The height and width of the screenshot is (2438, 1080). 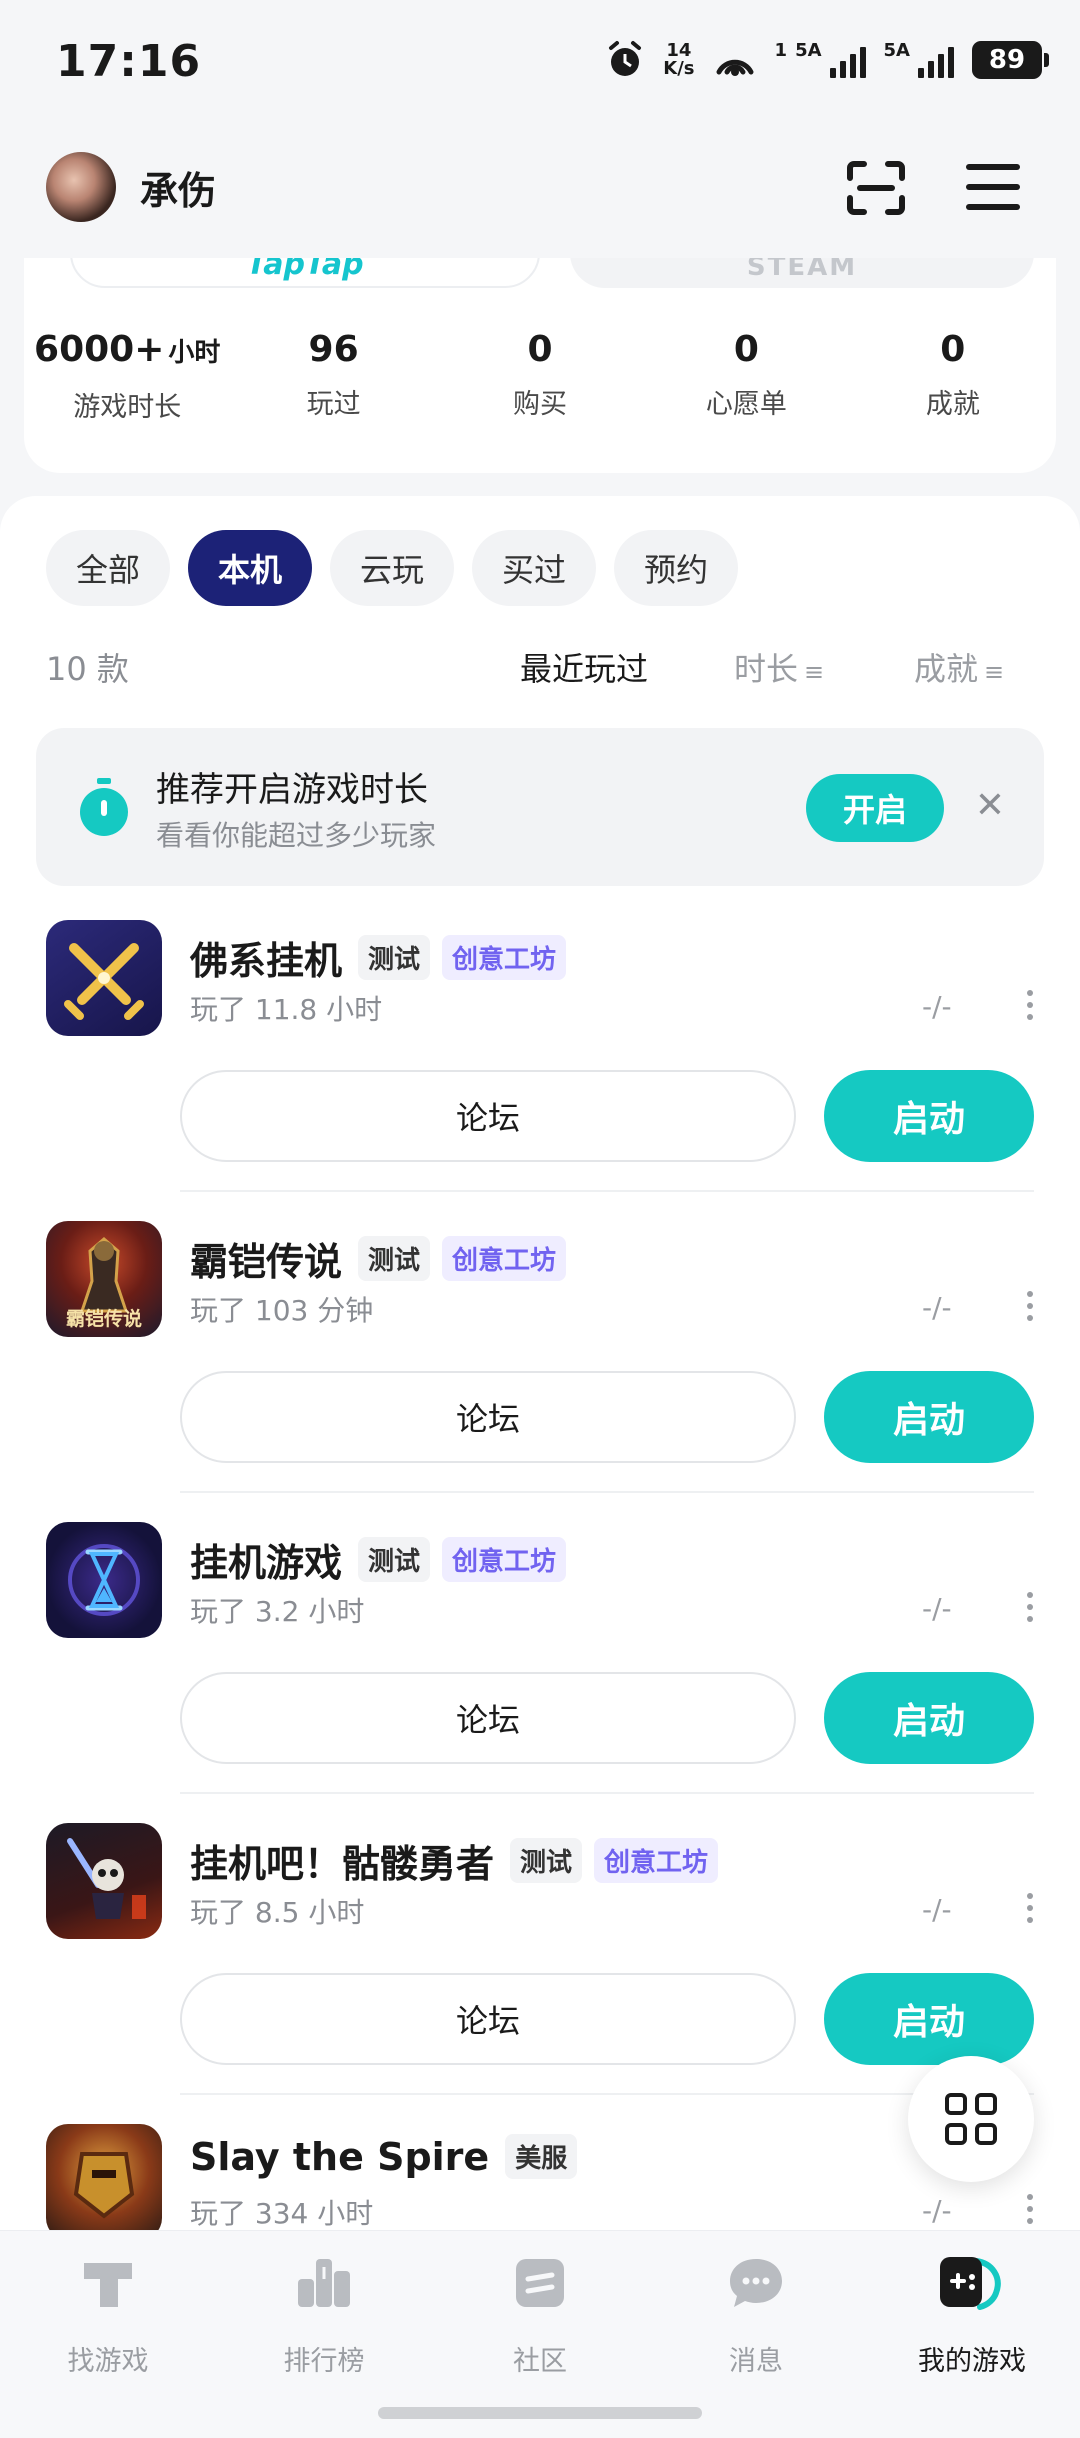 I want to click on game-icon-text: 霸铠传说, so click(x=103, y=1319).